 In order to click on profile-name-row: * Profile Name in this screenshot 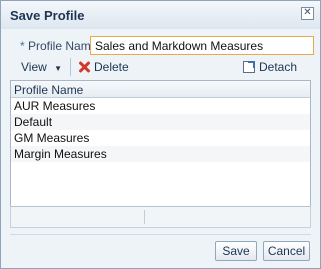, I will do `click(160, 45)`.